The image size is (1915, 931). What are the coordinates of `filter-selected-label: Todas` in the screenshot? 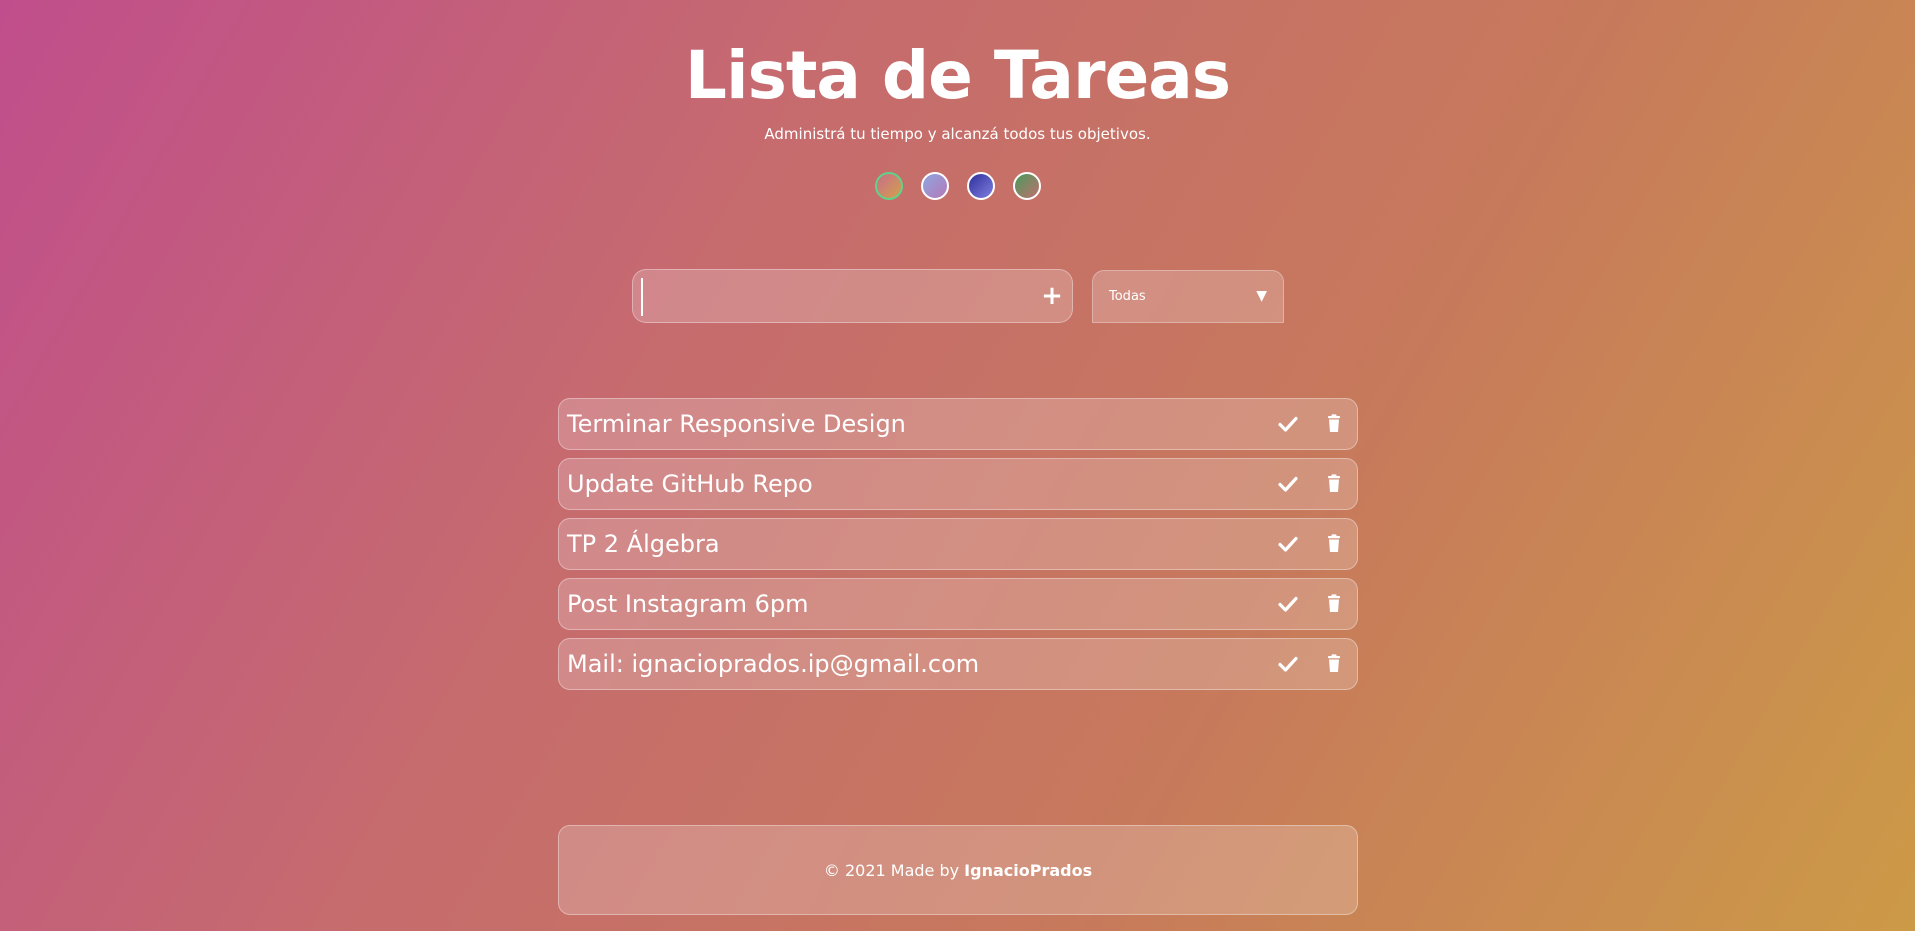 It's located at (1127, 296).